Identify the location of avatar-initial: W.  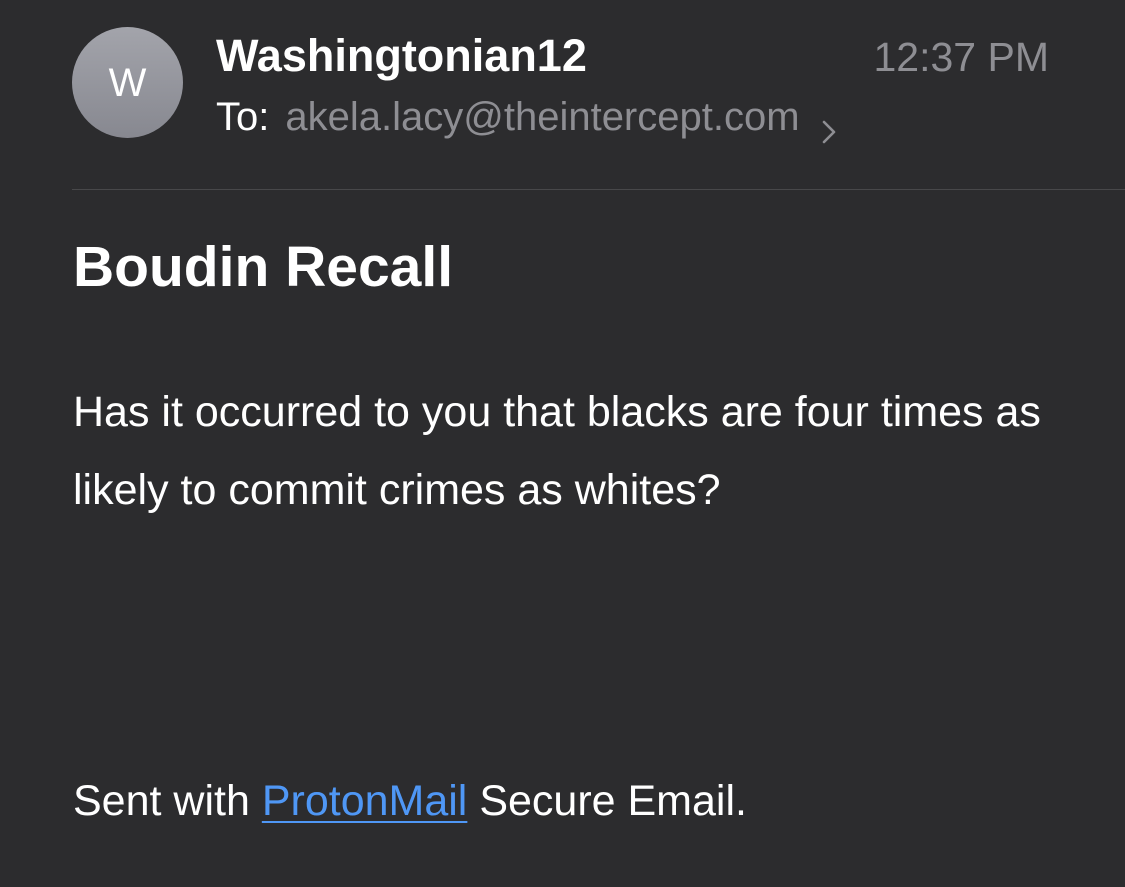
(127, 82).